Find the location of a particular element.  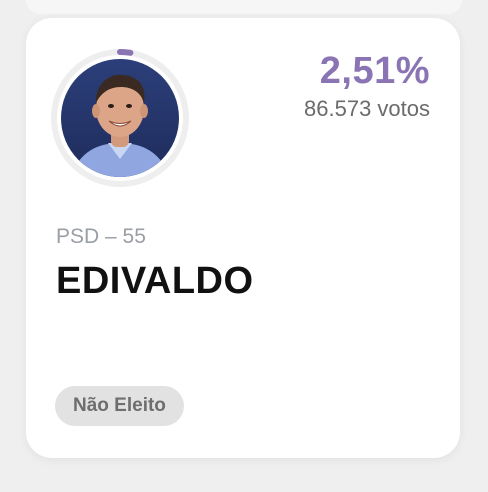

candidate-avatar is located at coordinates (120, 118).